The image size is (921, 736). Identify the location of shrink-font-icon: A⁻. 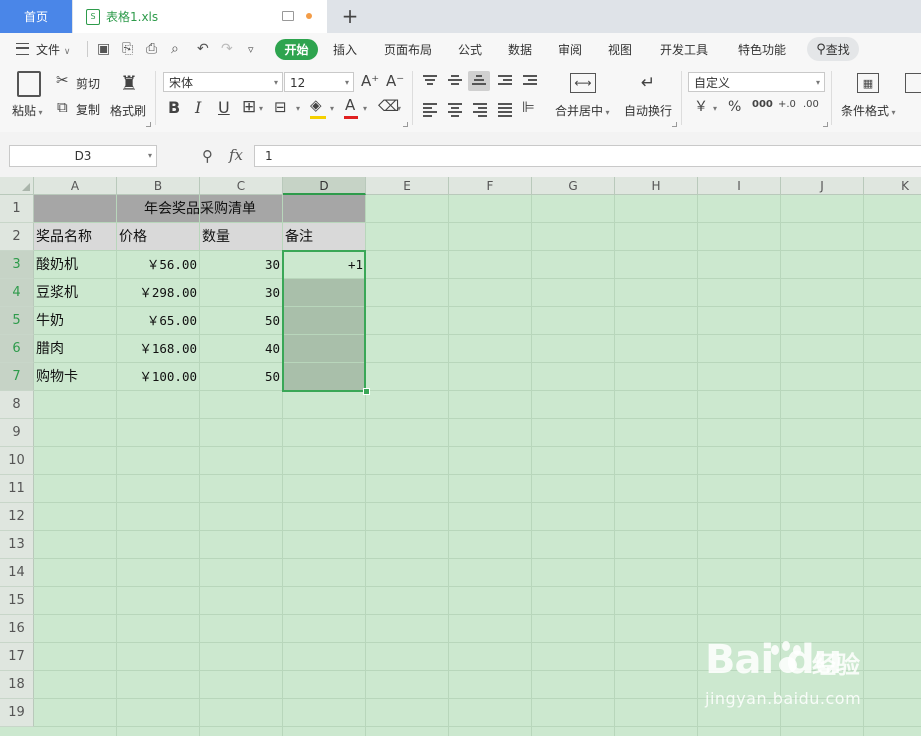
(395, 81).